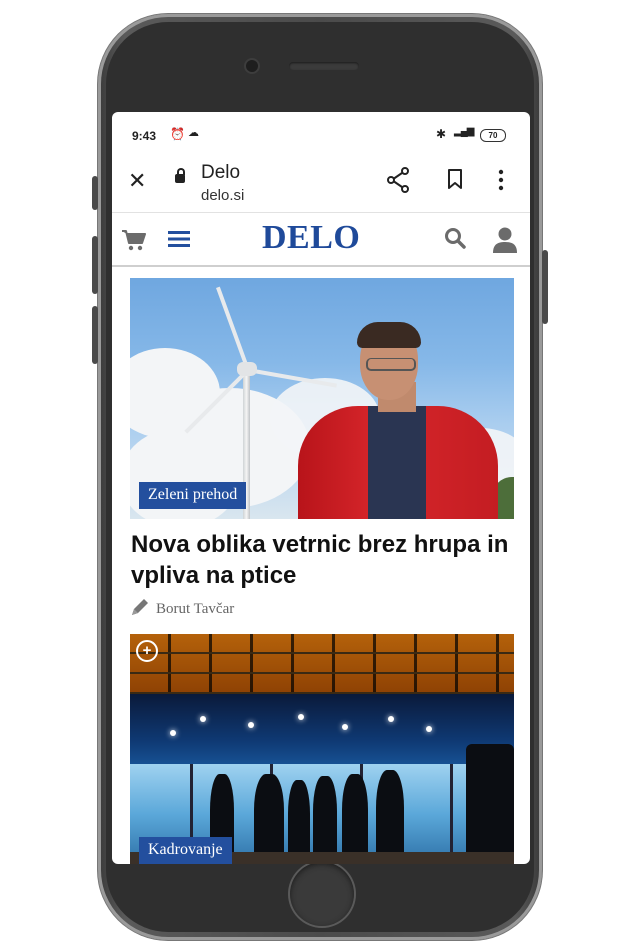  What do you see at coordinates (95, 335) in the screenshot?
I see `volume-down-button` at bounding box center [95, 335].